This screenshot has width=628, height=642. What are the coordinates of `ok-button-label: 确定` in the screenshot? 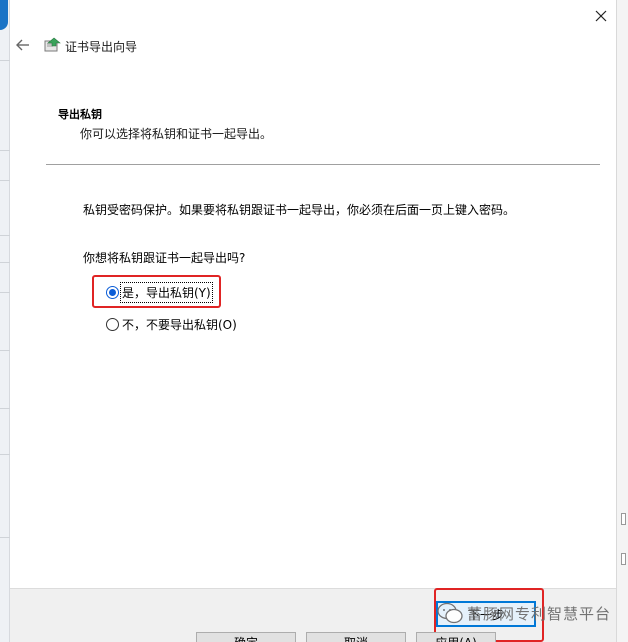 It's located at (246, 638).